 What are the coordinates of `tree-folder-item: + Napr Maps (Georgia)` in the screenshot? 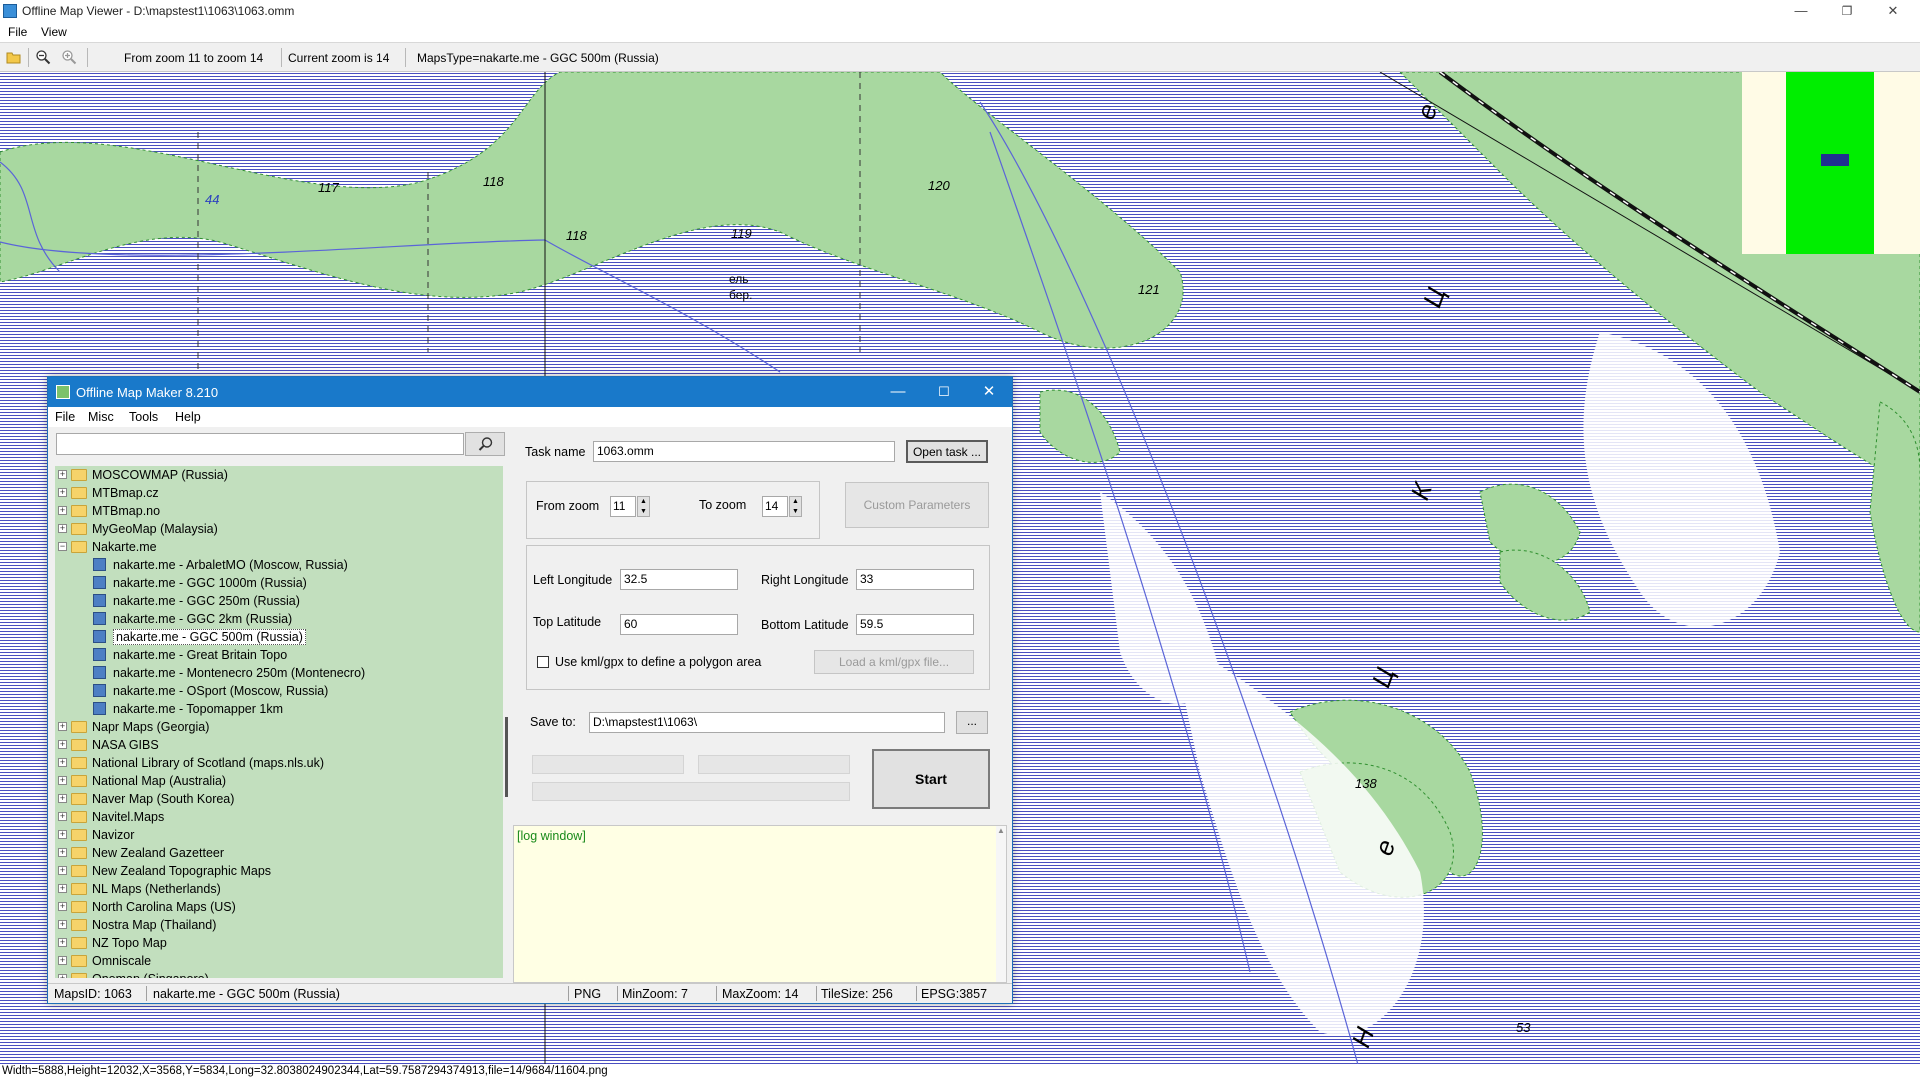 It's located at (275, 727).